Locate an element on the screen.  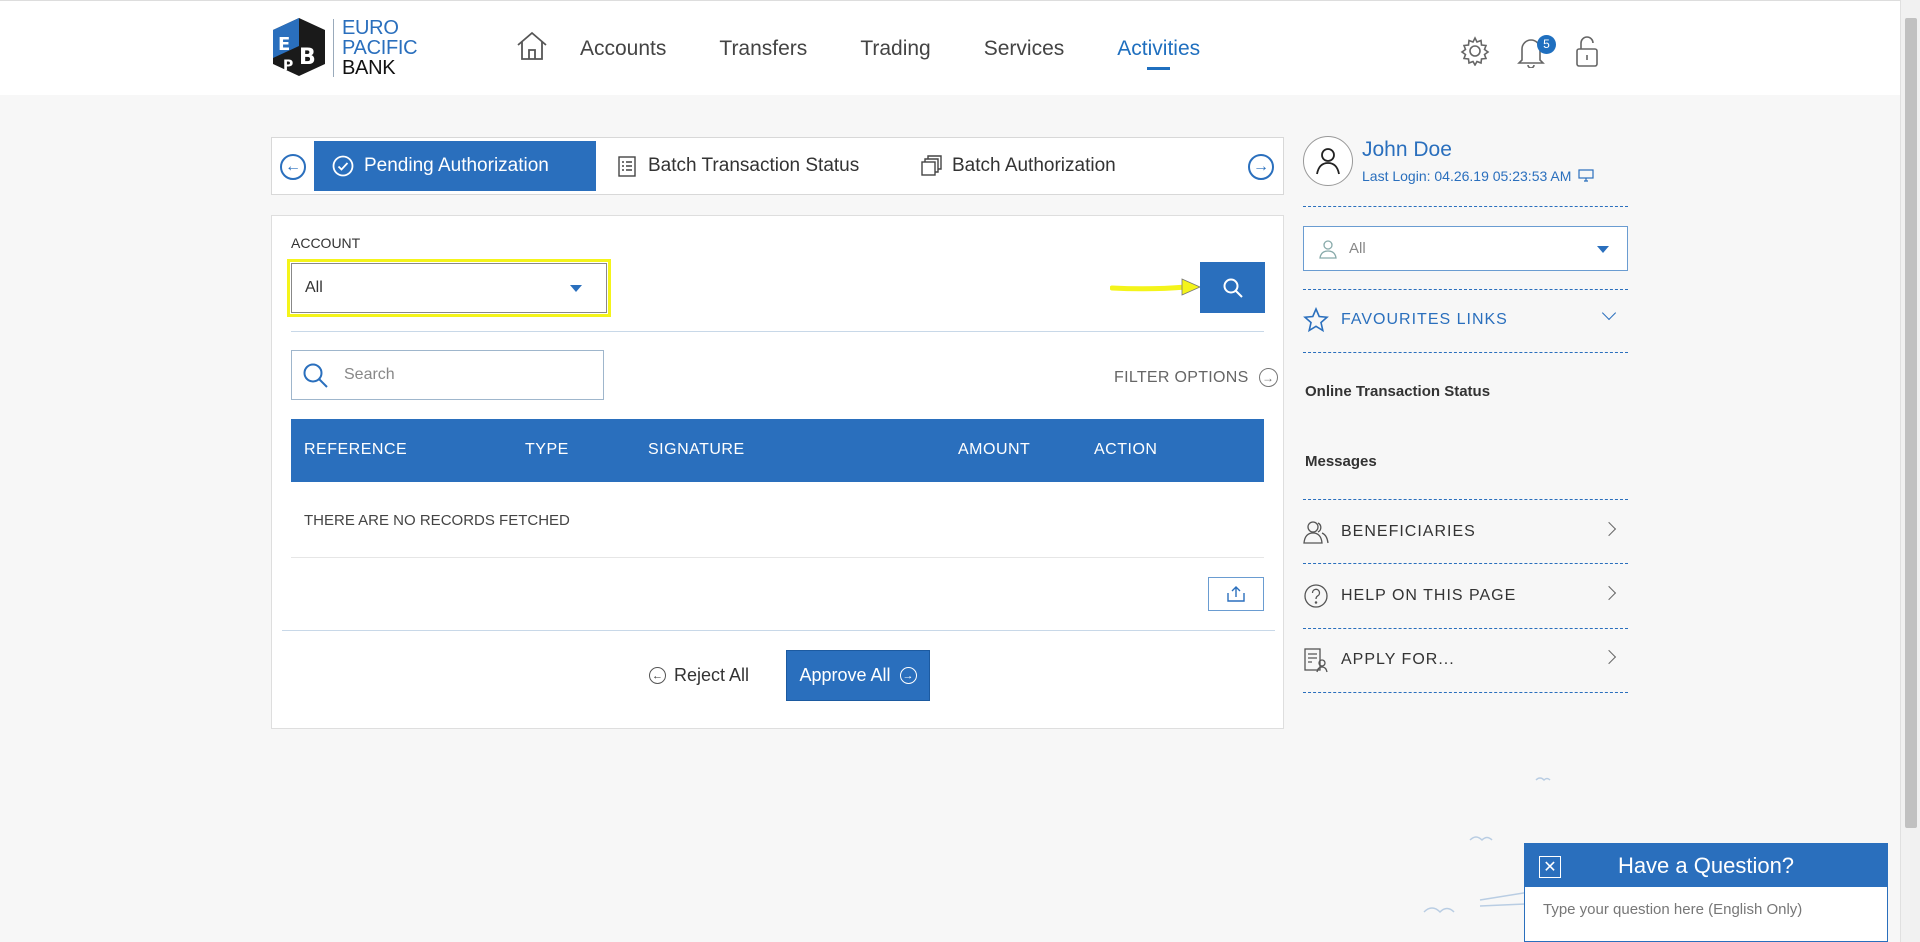
yellow-arrow-annotation is located at coordinates (1155, 289).